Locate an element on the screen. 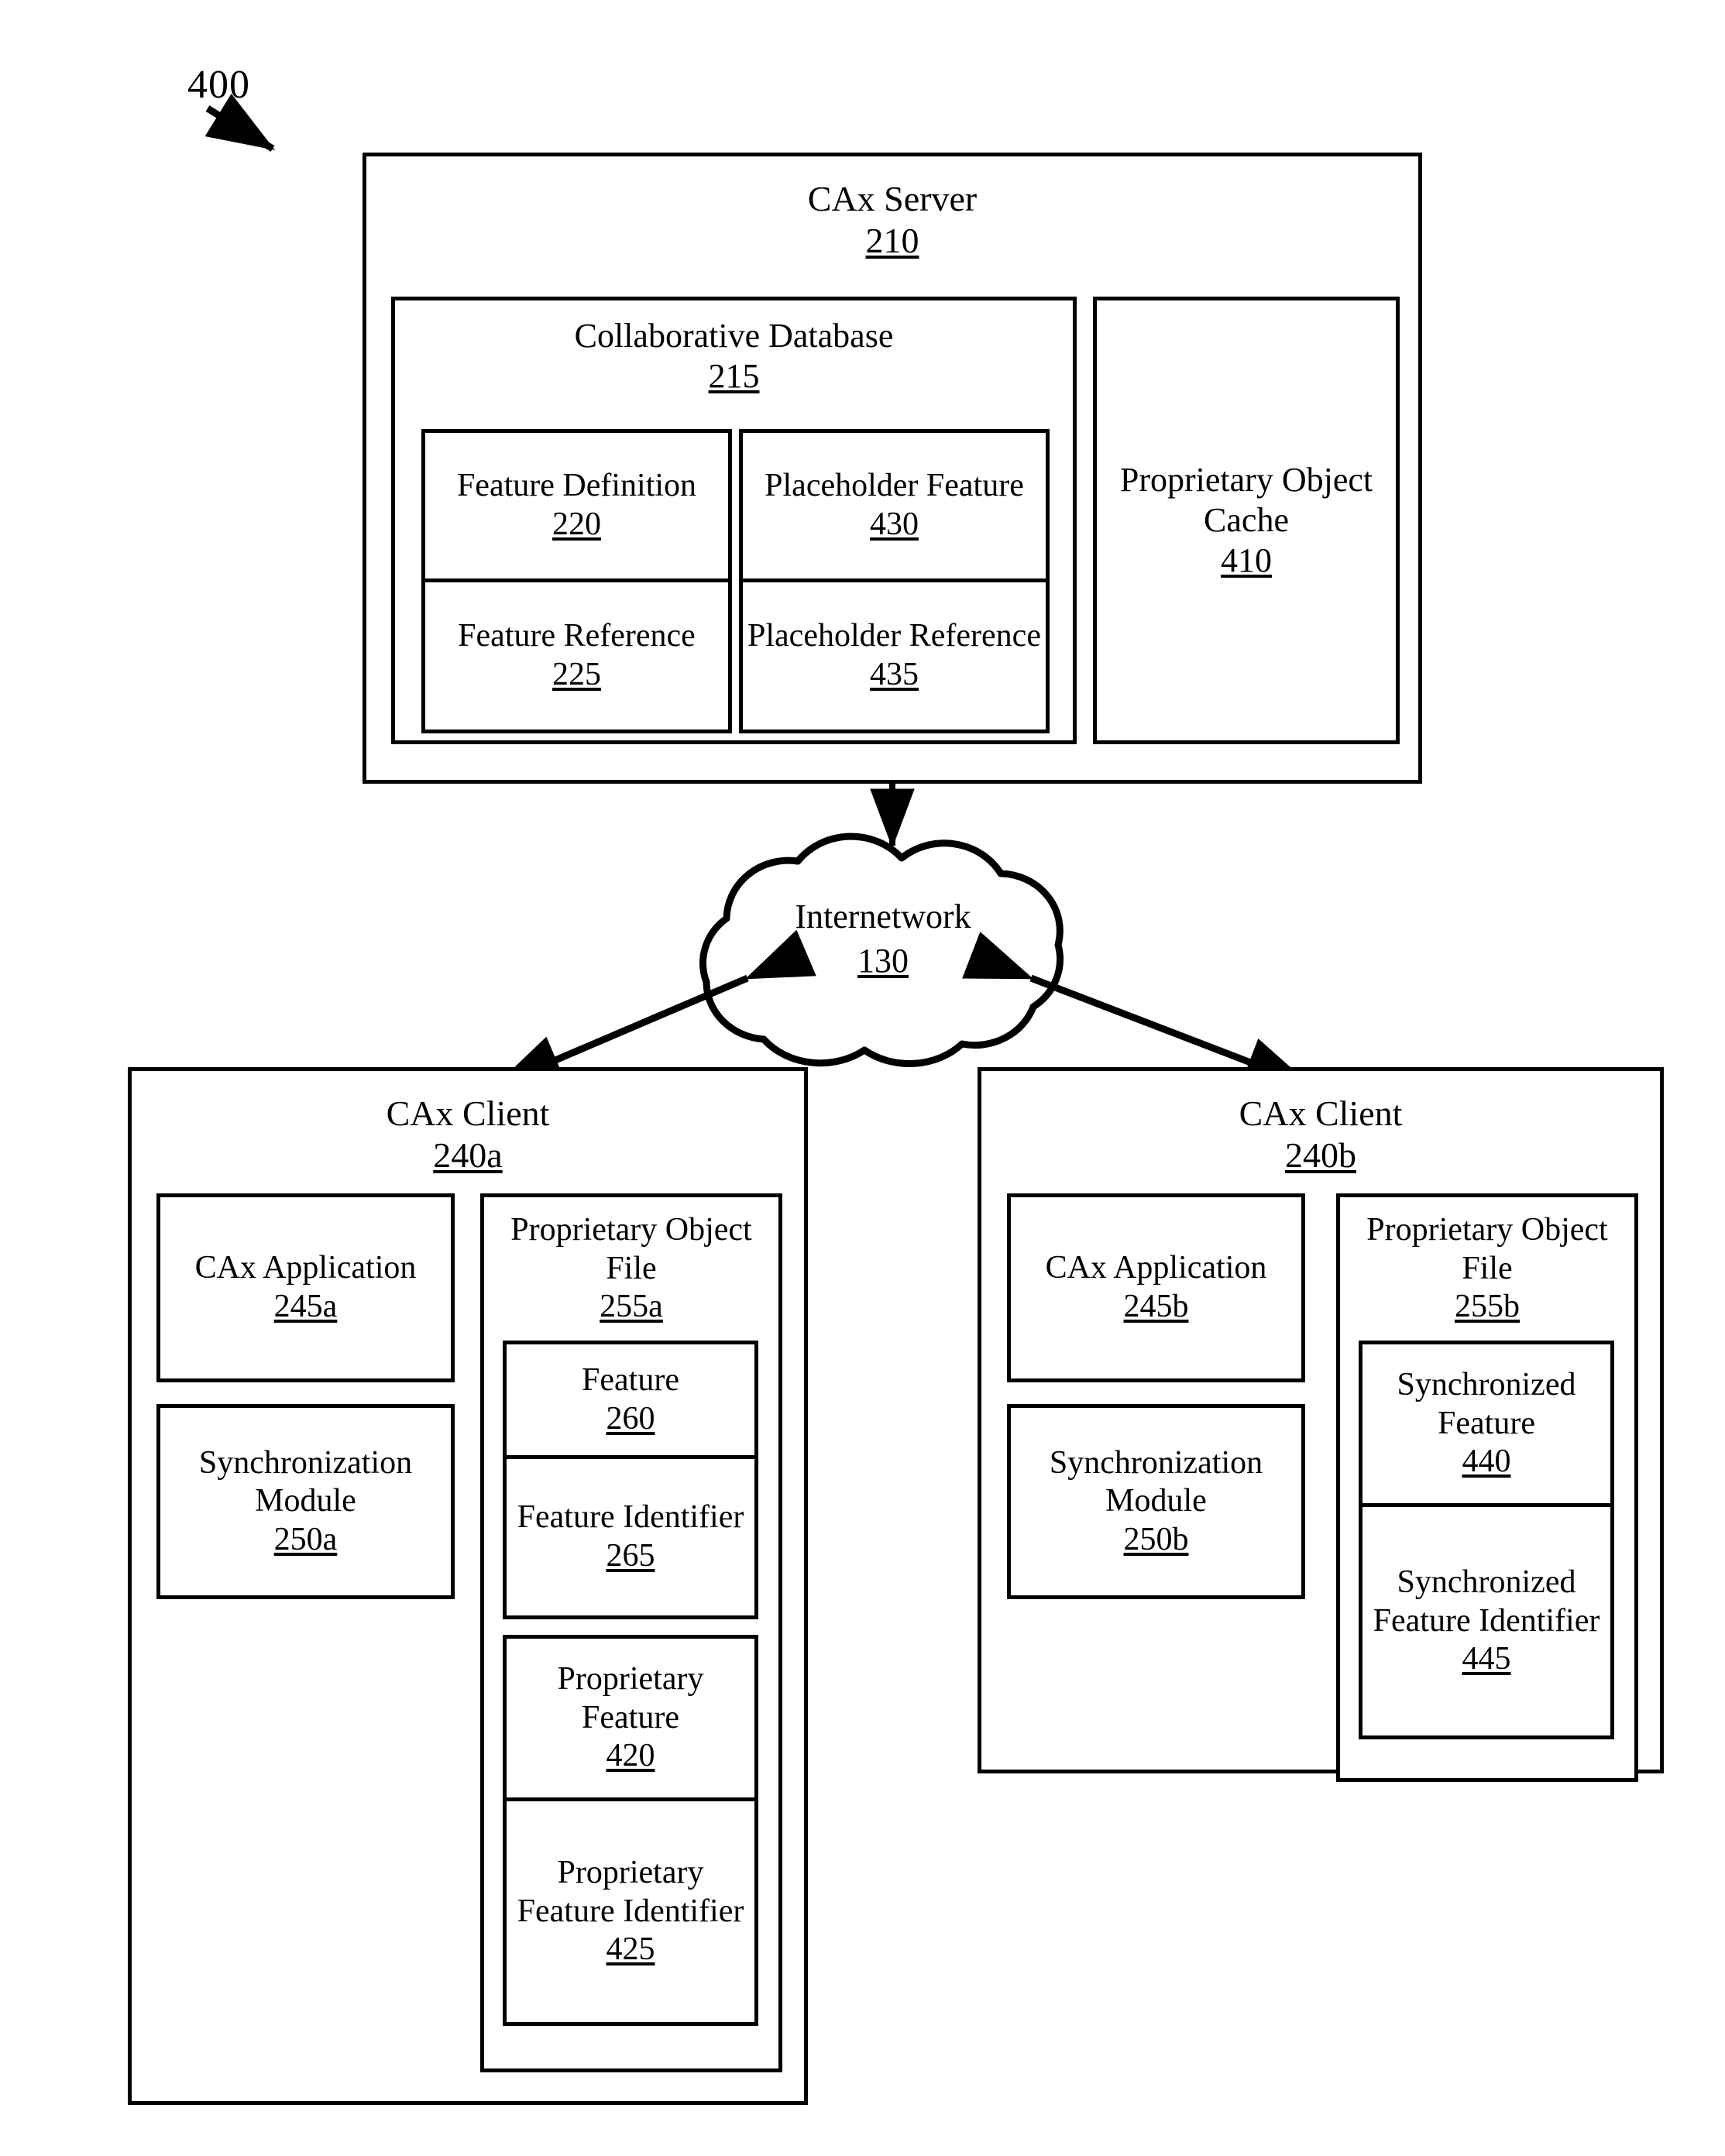 This screenshot has height=2156, width=1725. proprietary-feature-cell-a: Proprietary Feature 420 is located at coordinates (630, 1718).